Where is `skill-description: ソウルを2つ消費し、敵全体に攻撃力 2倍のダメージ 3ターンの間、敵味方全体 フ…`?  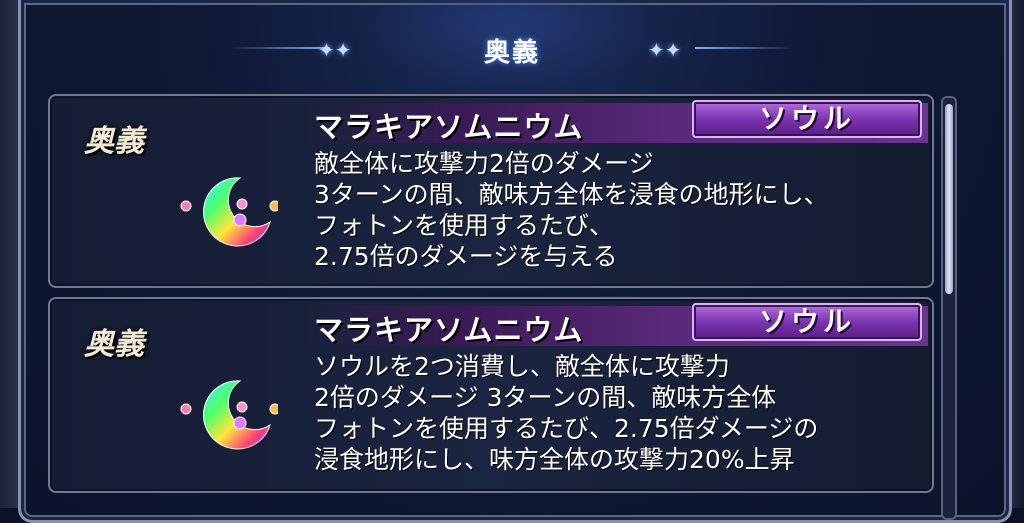
skill-description: ソウルを2つ消費し、敵全体に攻撃力 2倍のダメージ 3ターンの間、敵味方全体 フ… is located at coordinates (619, 413).